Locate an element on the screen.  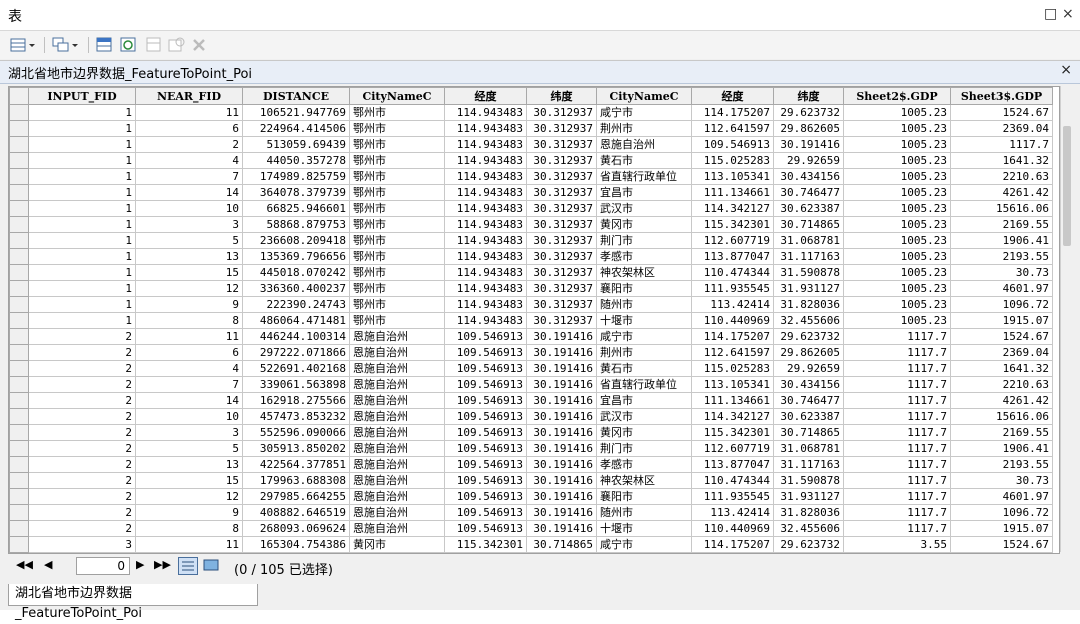
table-cell: 黄冈市 is located at coordinates (397, 544).